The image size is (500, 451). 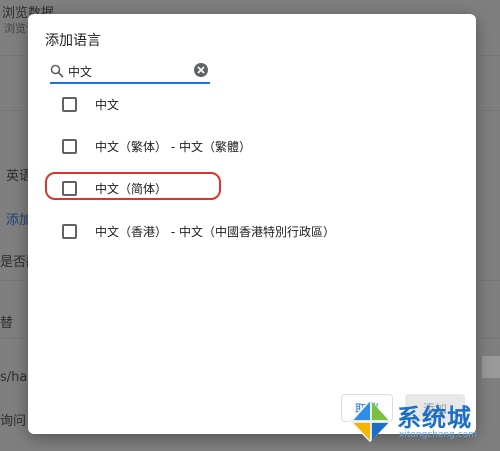 What do you see at coordinates (434, 418) in the screenshot?
I see `watermark-text: 系统城` at bounding box center [434, 418].